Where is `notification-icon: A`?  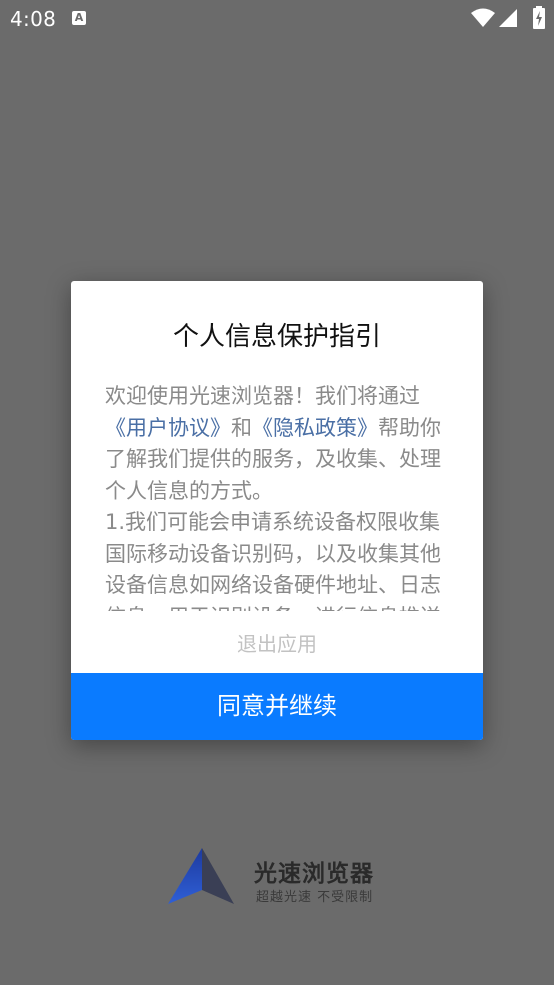 notification-icon: A is located at coordinates (79, 18).